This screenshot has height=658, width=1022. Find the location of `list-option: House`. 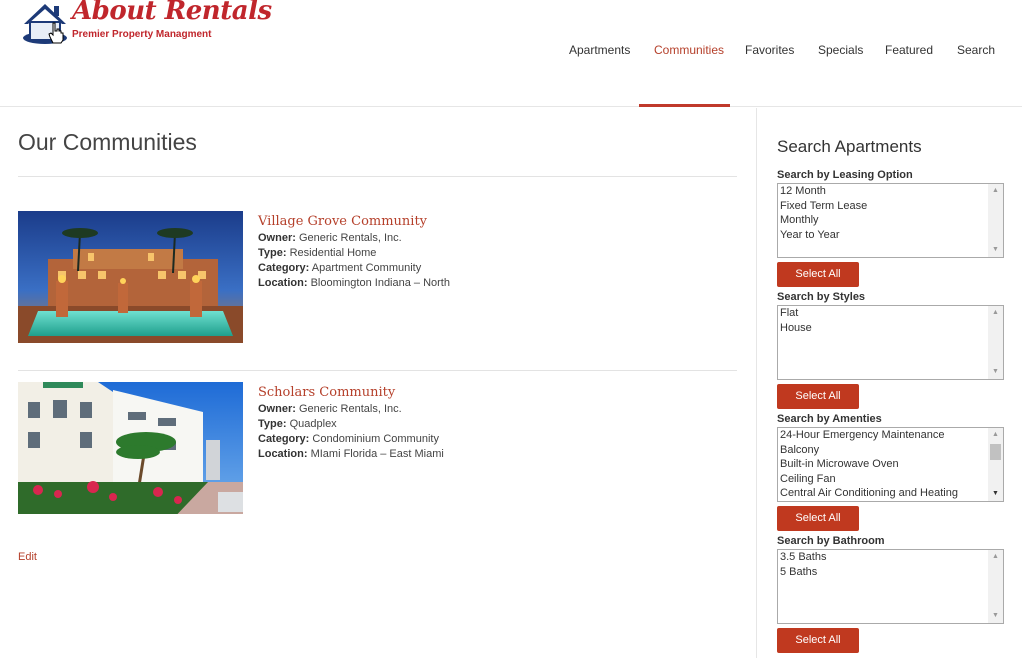

list-option: House is located at coordinates (890, 328).